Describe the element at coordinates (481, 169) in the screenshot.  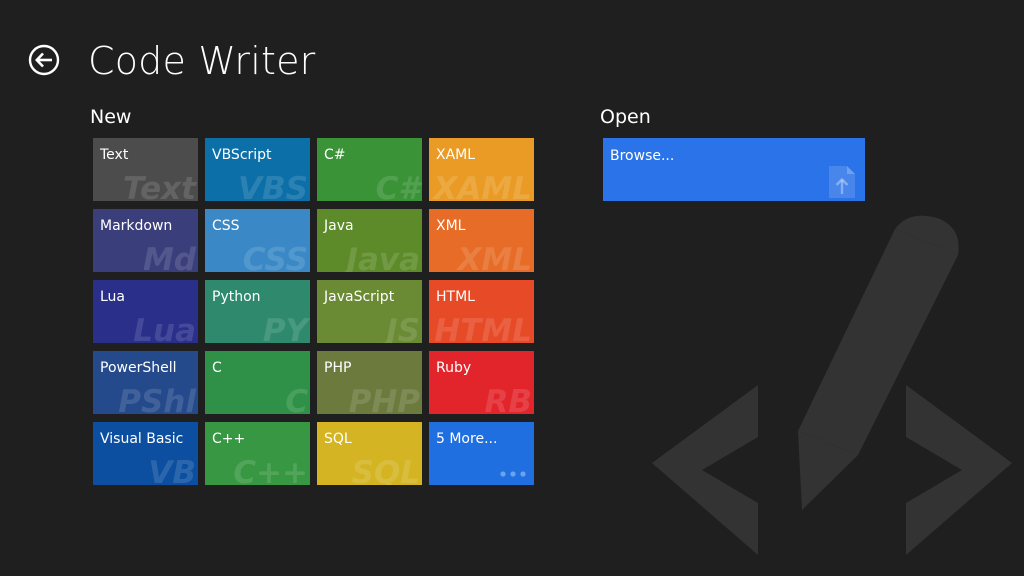
I see `tile-xaml: XAML XAML` at that location.